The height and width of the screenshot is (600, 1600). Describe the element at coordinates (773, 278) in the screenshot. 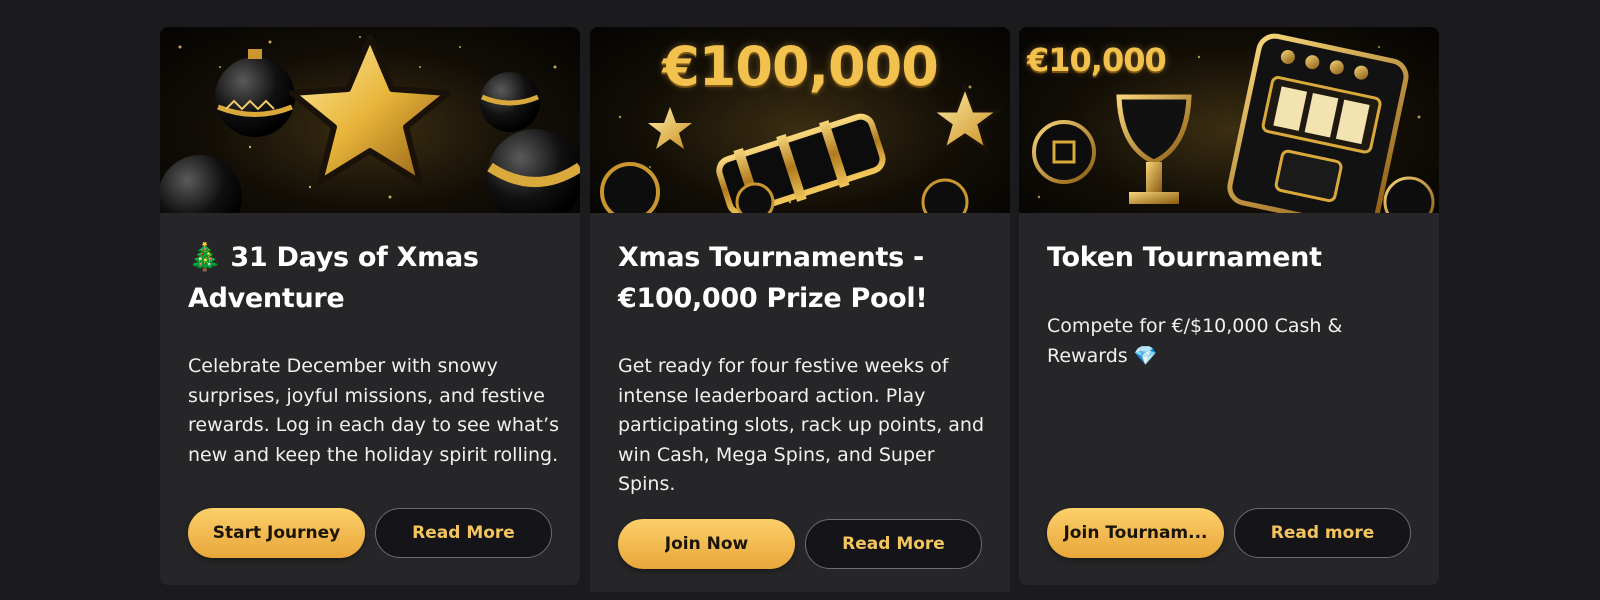

I see `promo-title: Xmas Tournaments - €100,000 Prize Pool!` at that location.